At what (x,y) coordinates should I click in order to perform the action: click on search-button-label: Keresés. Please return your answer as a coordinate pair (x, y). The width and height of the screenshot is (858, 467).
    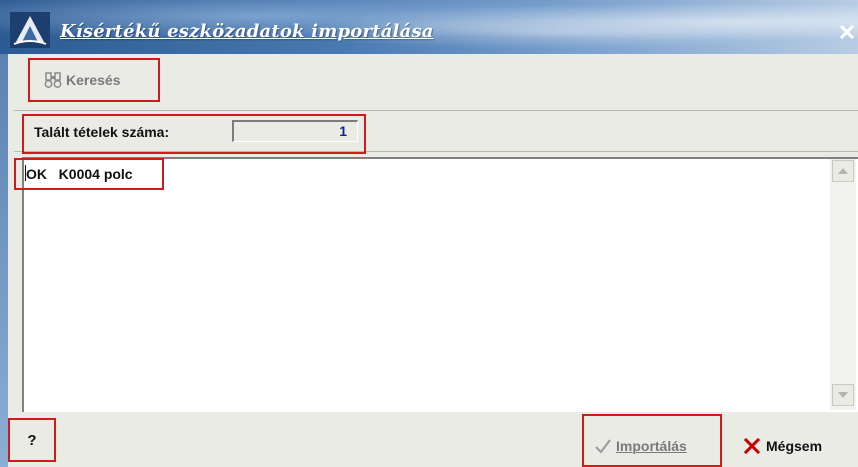
    Looking at the image, I should click on (93, 80).